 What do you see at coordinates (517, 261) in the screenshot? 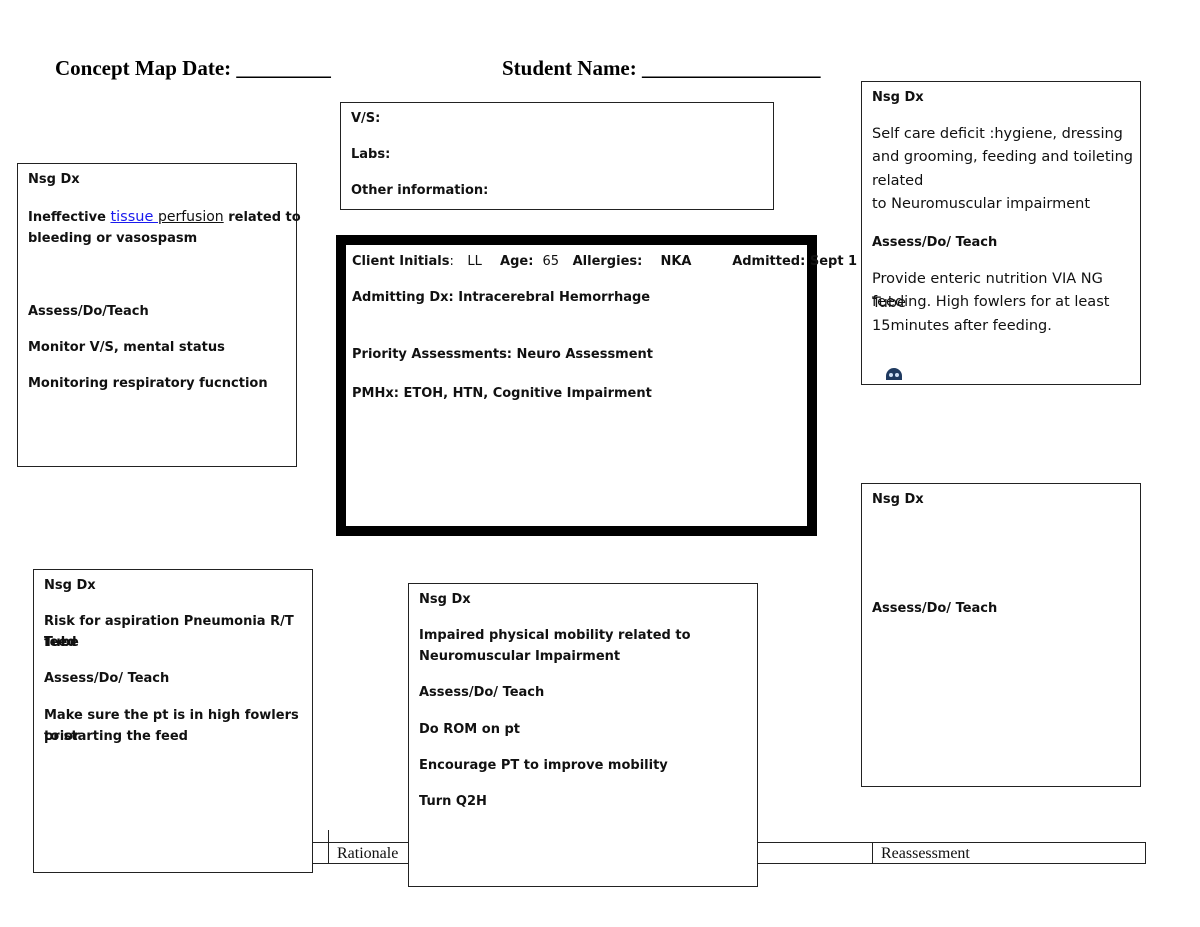
I see `age-label: Age:` at bounding box center [517, 261].